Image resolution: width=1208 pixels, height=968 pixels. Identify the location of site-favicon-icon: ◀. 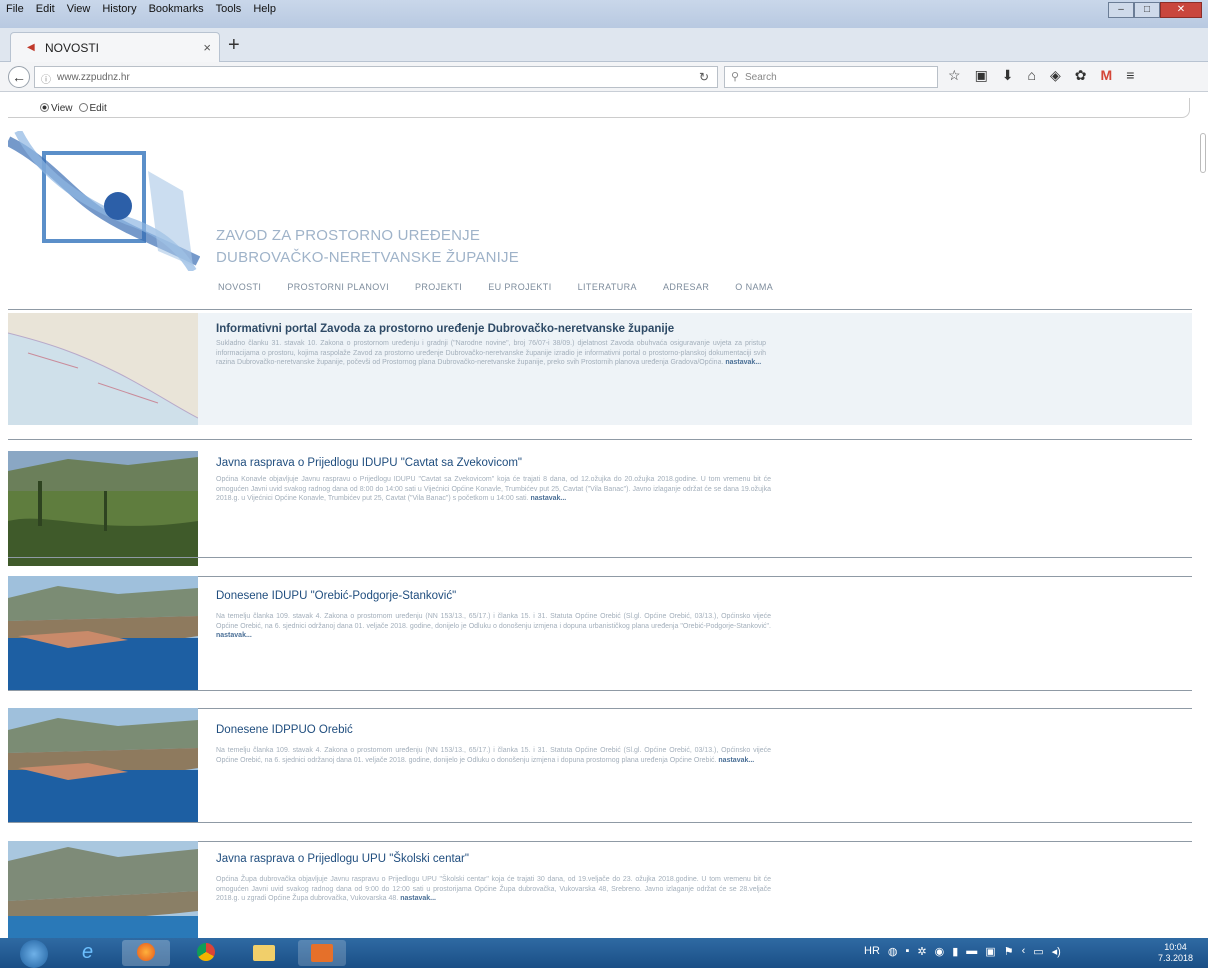
(31, 47).